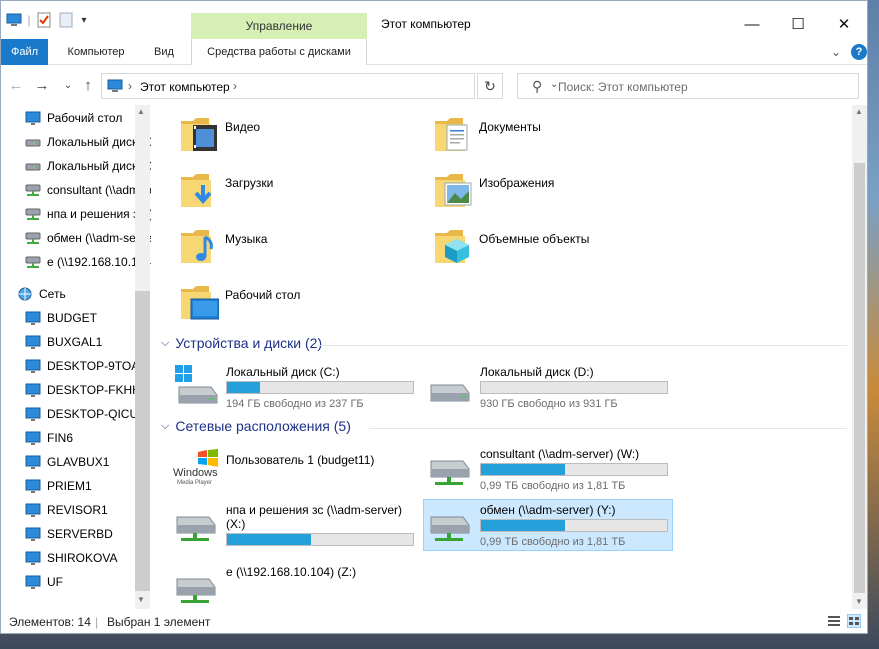  What do you see at coordinates (256, 426) in the screenshot?
I see `network-section-header: ⌵ Сетевые расположения (5)` at bounding box center [256, 426].